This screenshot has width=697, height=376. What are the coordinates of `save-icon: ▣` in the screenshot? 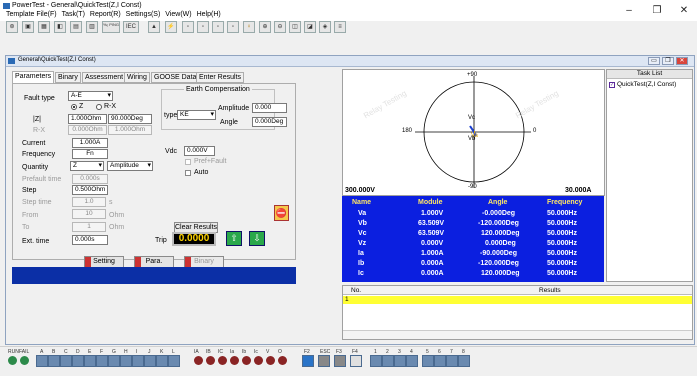 It's located at (28, 27).